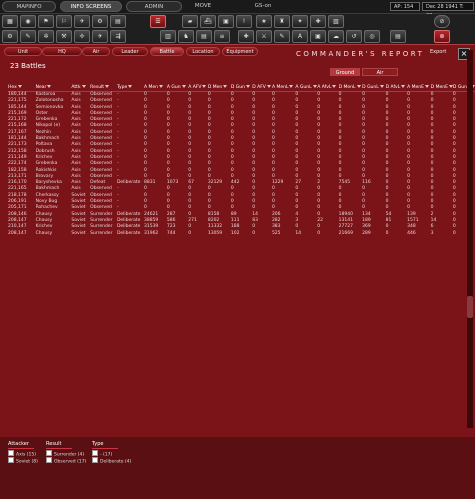 The width and height of the screenshot is (475, 499). I want to click on column-header: Attk, so click(81, 87).